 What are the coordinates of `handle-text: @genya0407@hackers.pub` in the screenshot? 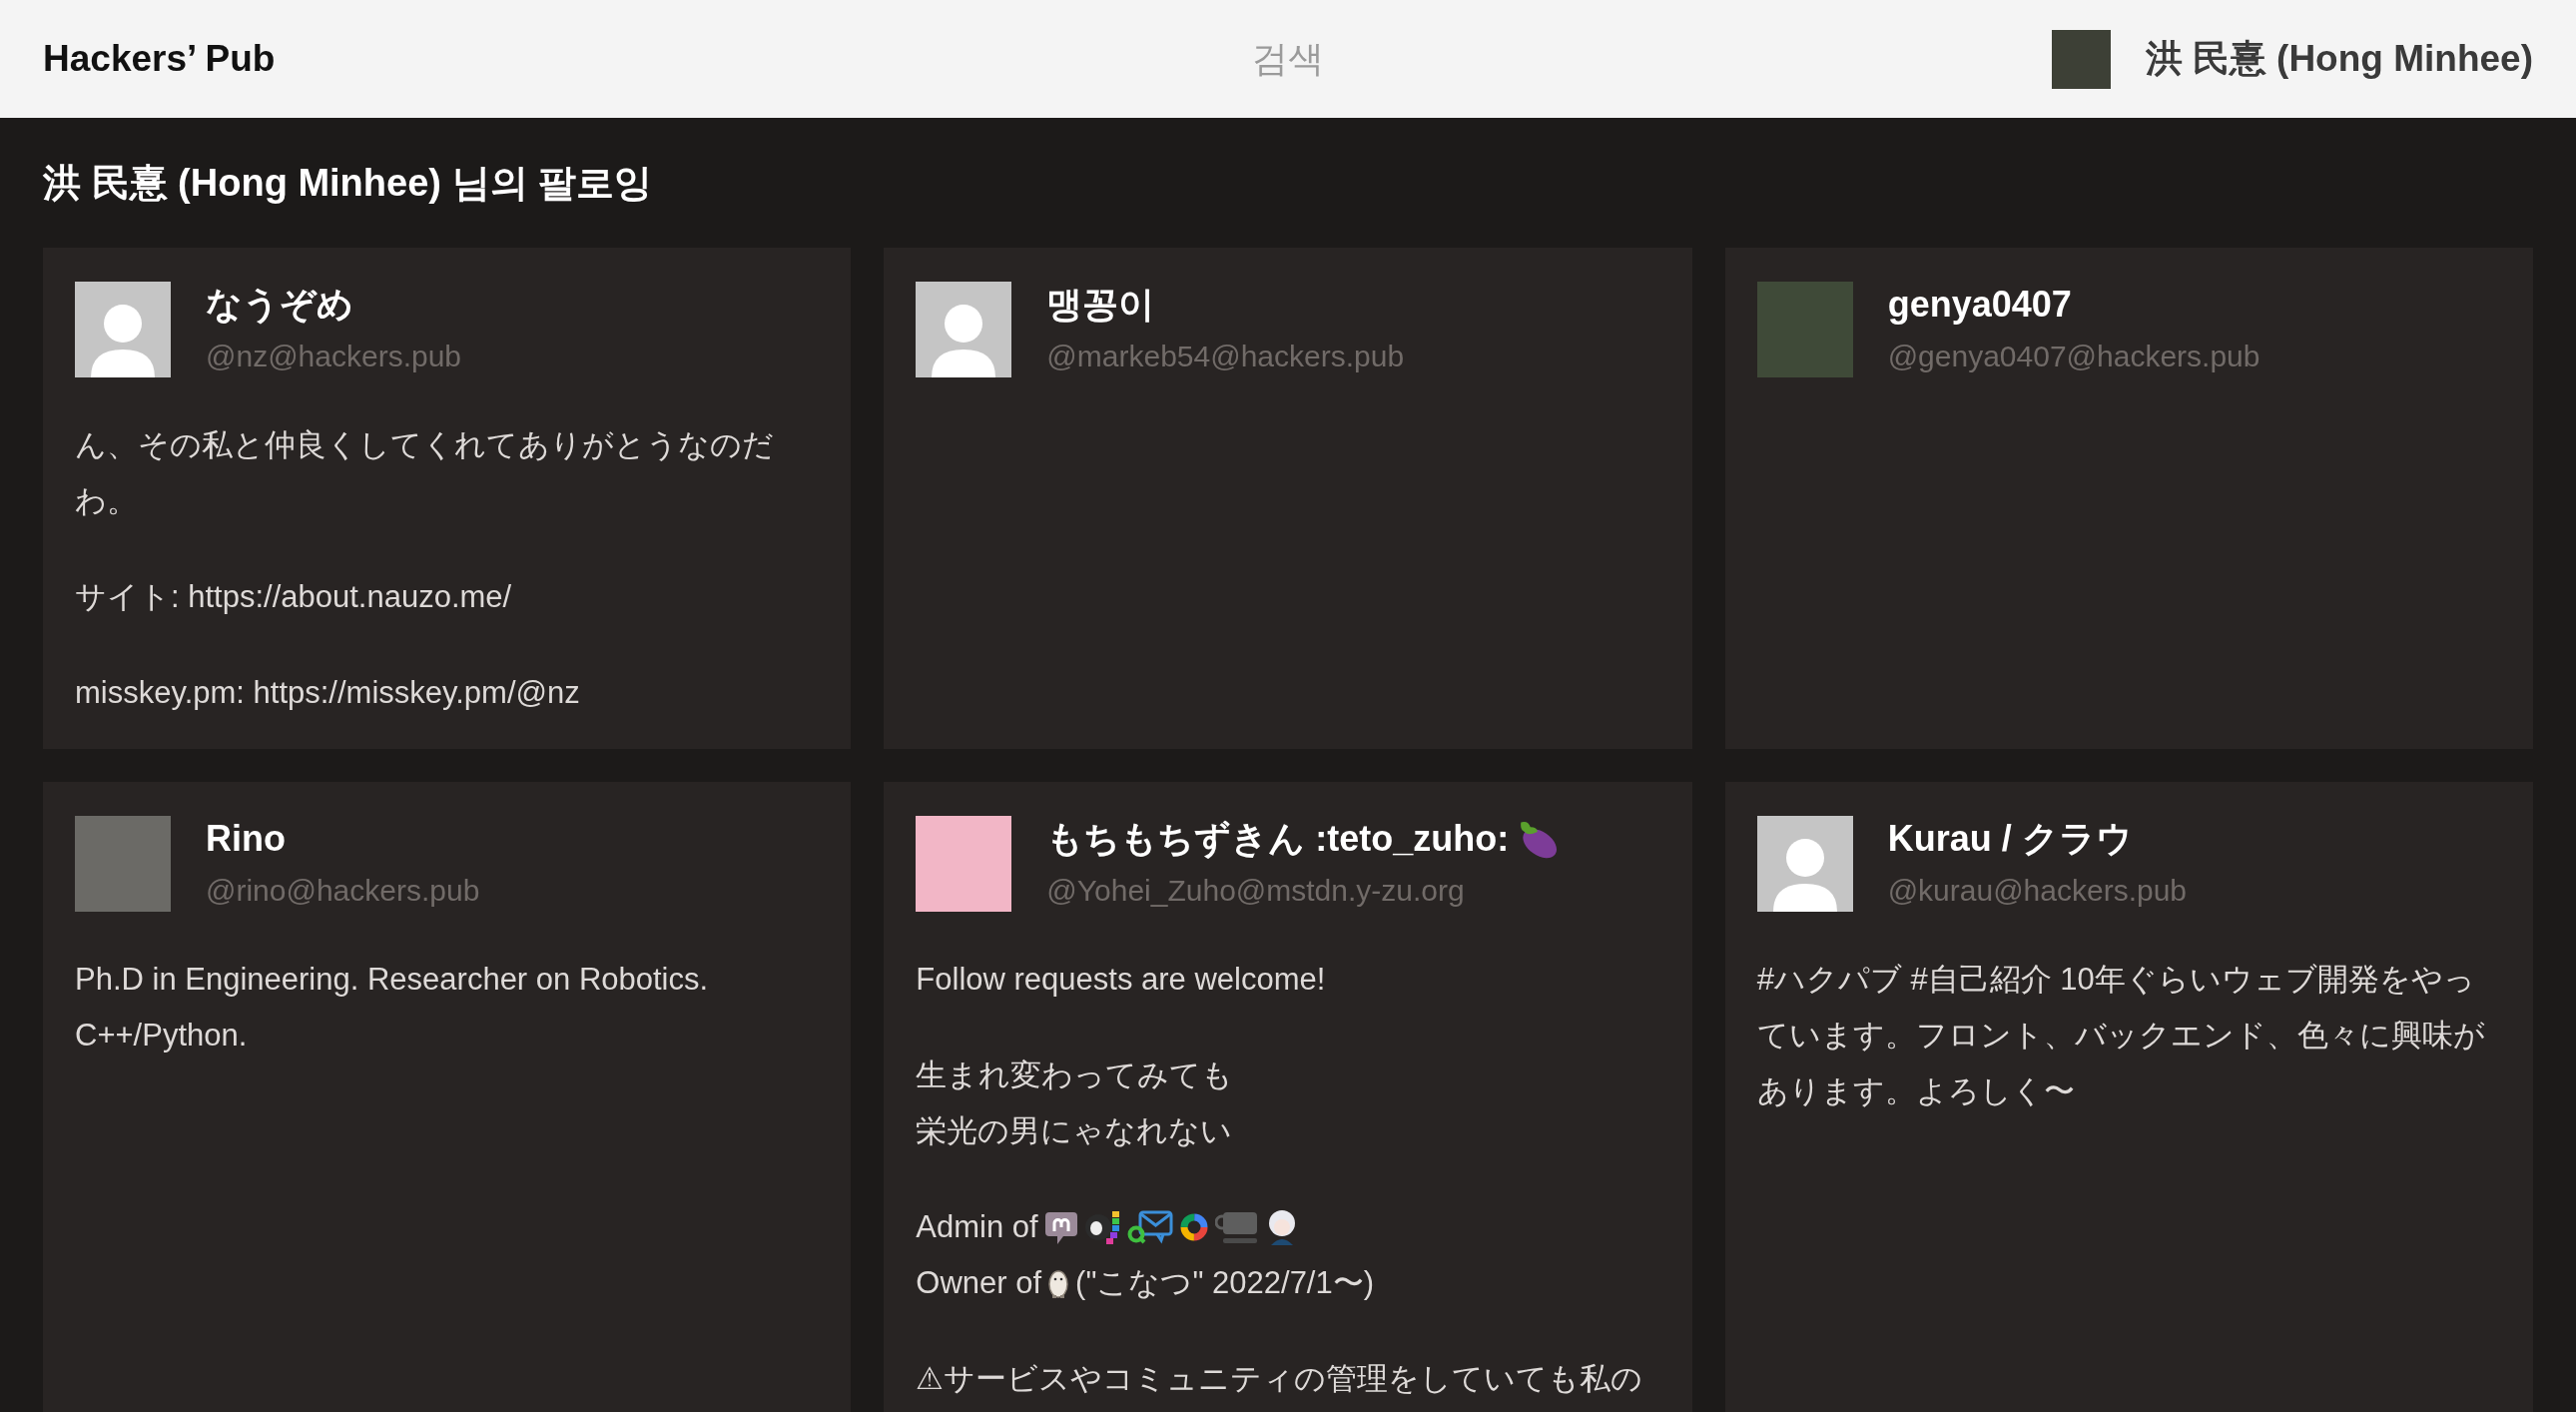 It's located at (2073, 356).